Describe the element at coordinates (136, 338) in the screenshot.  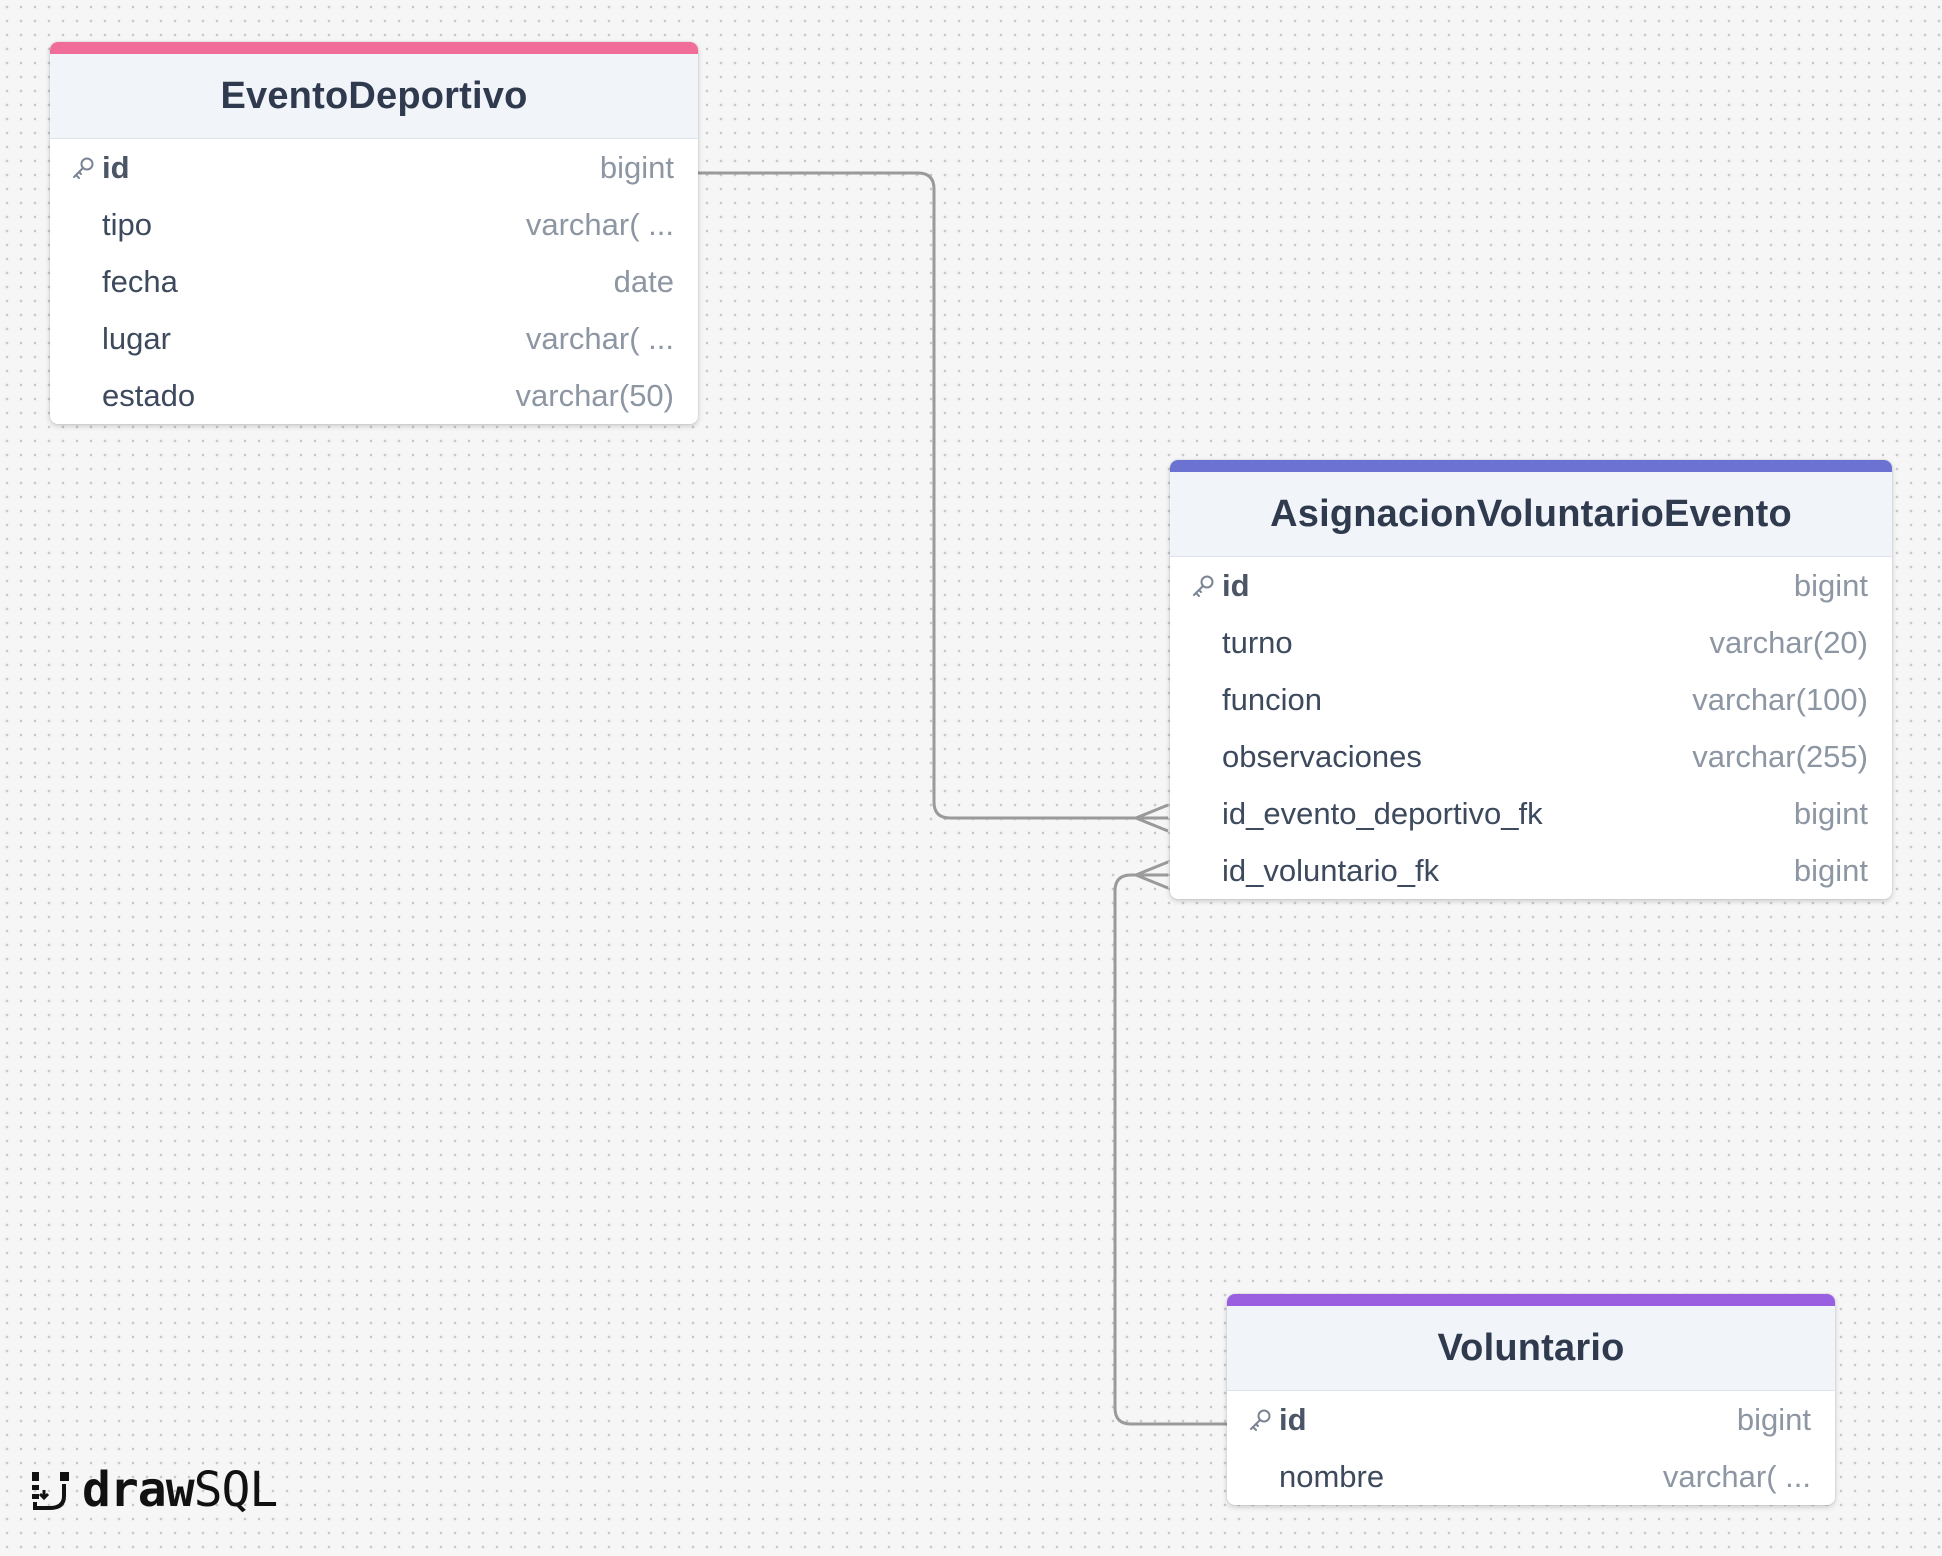
I see `column-name: lugar` at that location.